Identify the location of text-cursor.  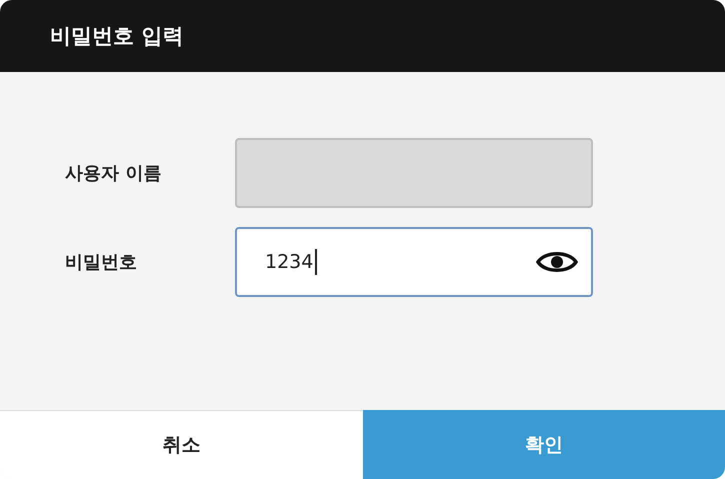
(316, 262).